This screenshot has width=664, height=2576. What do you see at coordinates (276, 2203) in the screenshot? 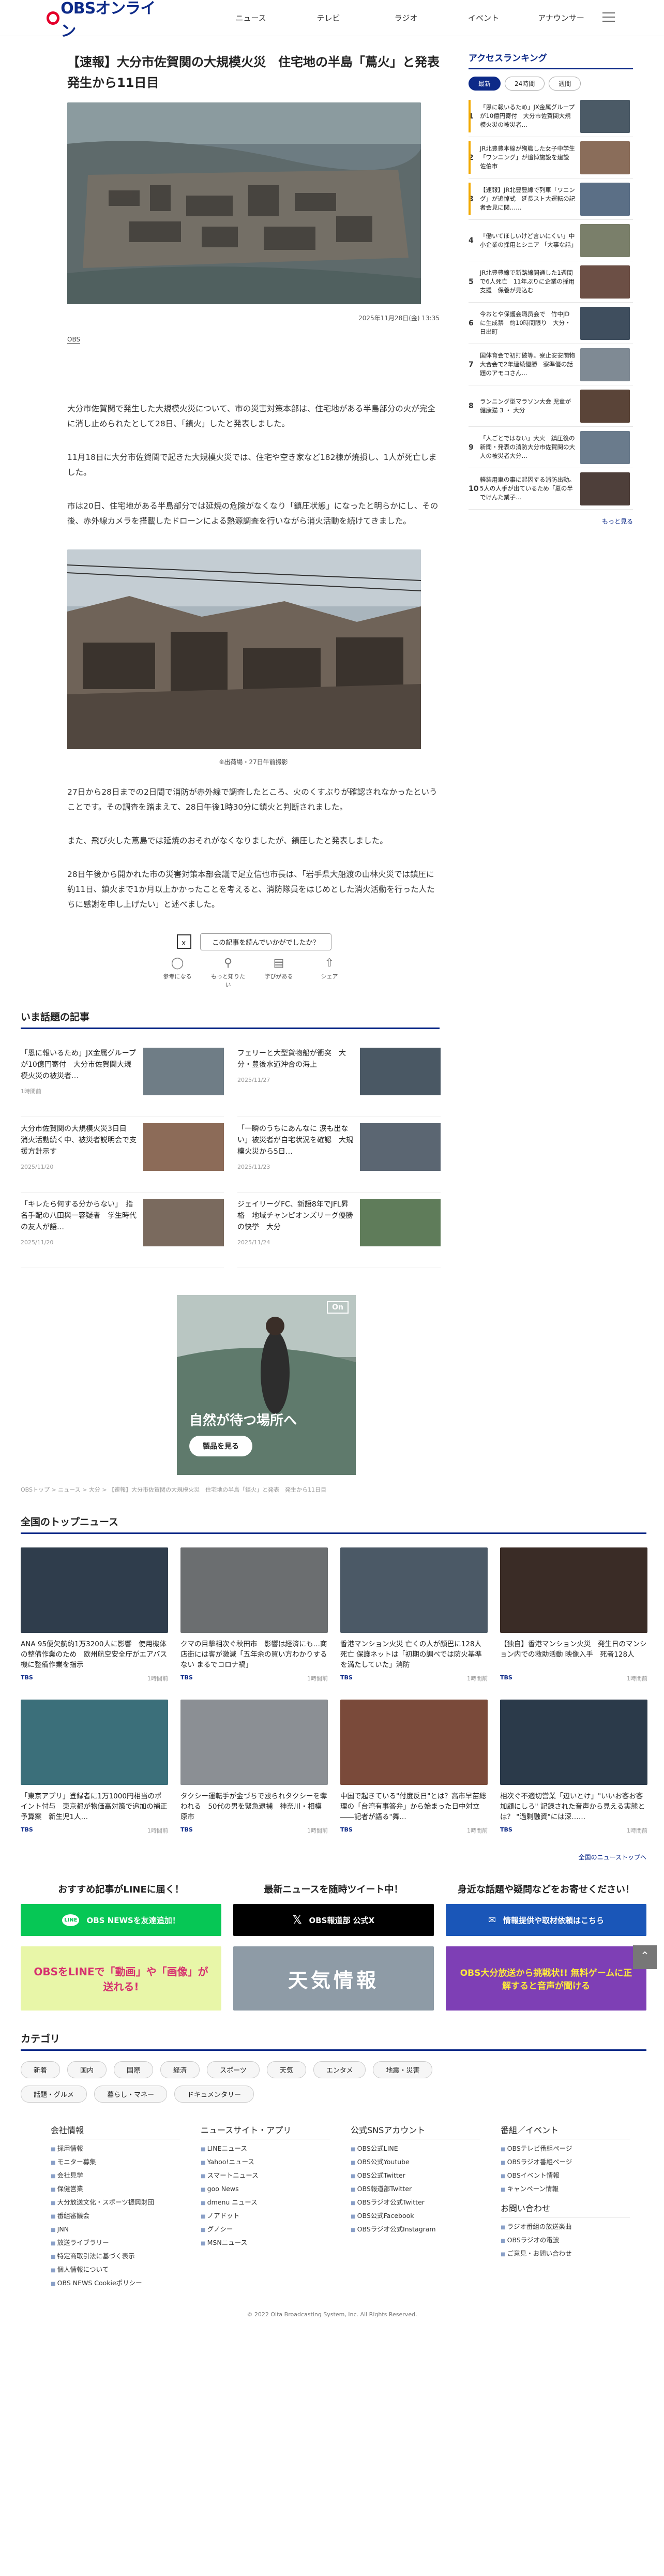
I see `footer-link: dmenu ニュース` at bounding box center [276, 2203].